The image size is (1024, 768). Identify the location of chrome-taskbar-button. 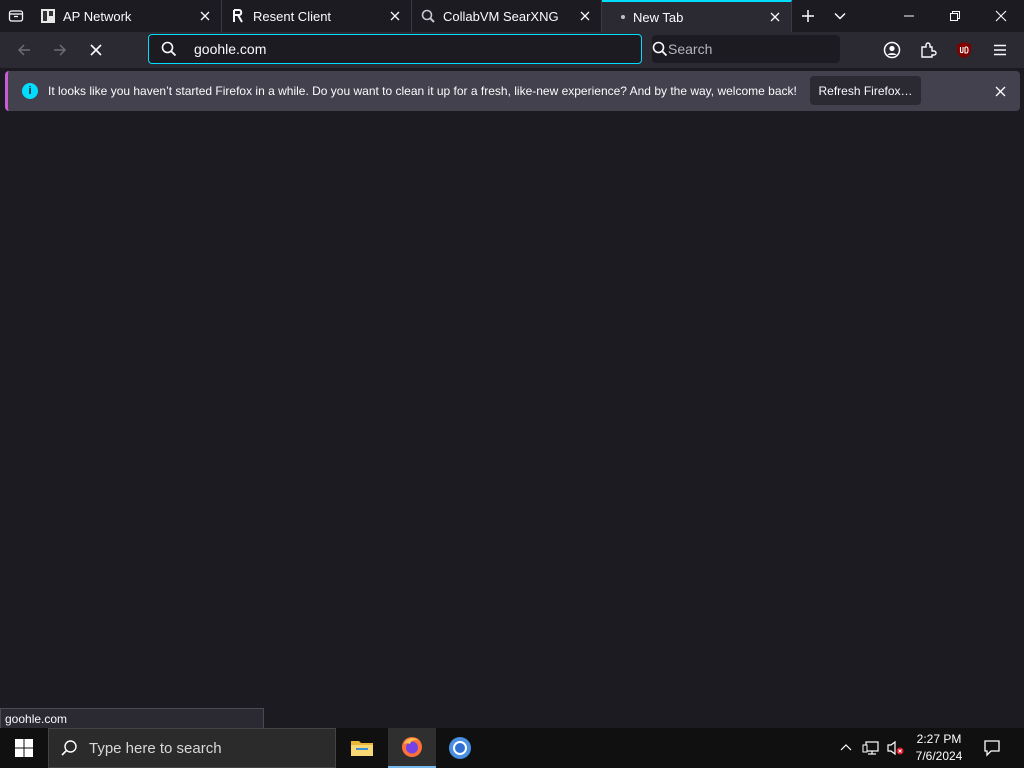
(460, 748).